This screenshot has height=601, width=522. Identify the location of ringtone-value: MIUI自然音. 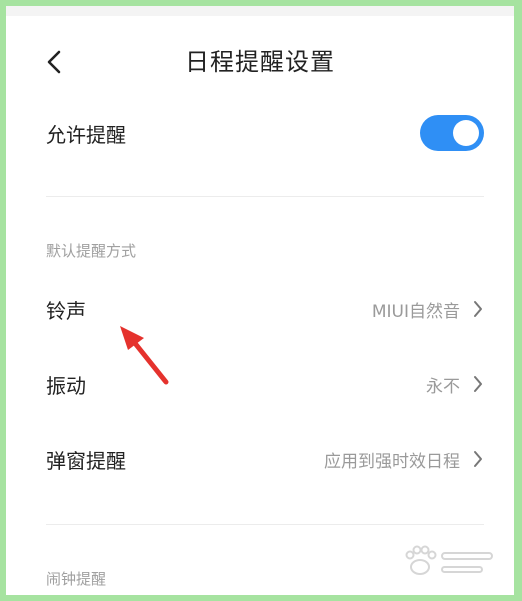
(415, 311).